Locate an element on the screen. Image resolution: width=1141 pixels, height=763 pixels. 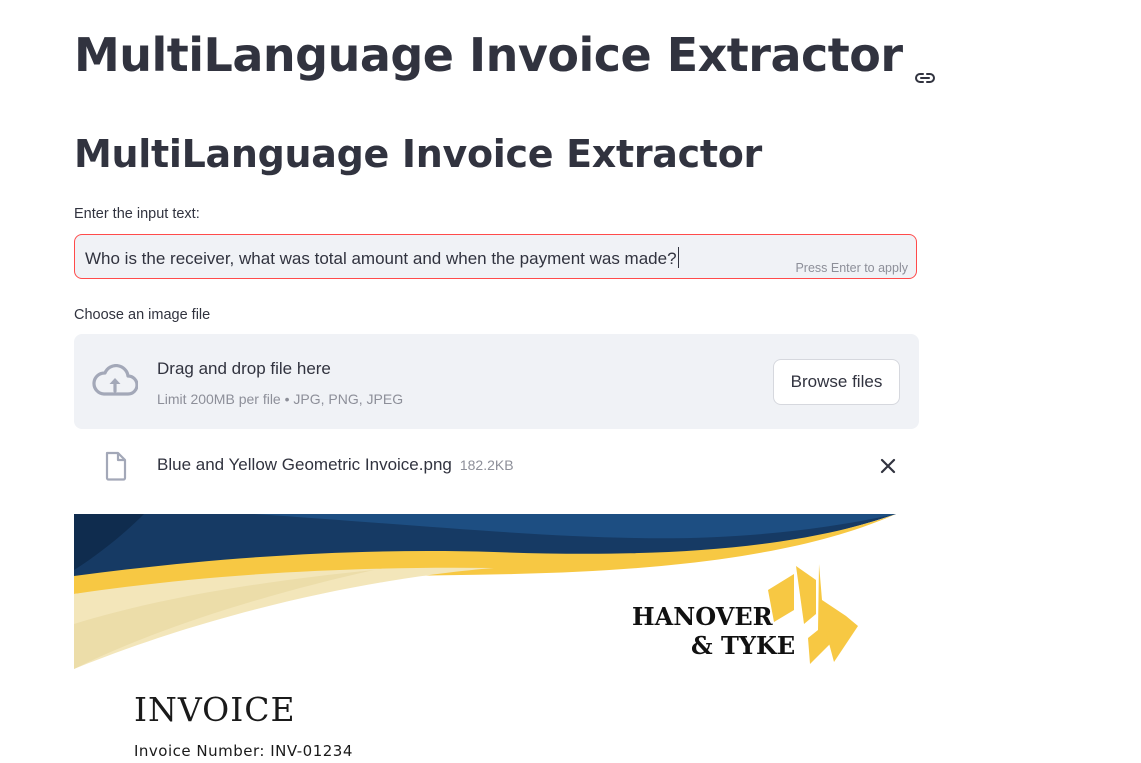
uploader-label: Choose an image file is located at coordinates (142, 315).